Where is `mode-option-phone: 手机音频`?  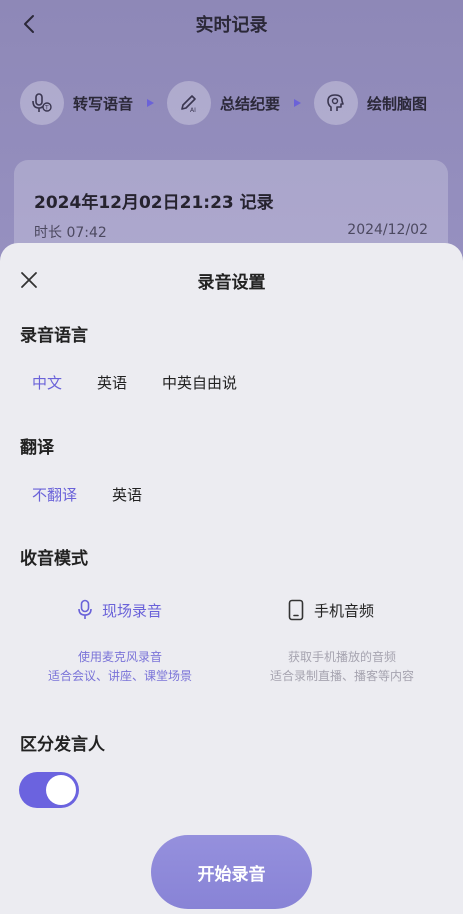 mode-option-phone: 手机音频 is located at coordinates (331, 610).